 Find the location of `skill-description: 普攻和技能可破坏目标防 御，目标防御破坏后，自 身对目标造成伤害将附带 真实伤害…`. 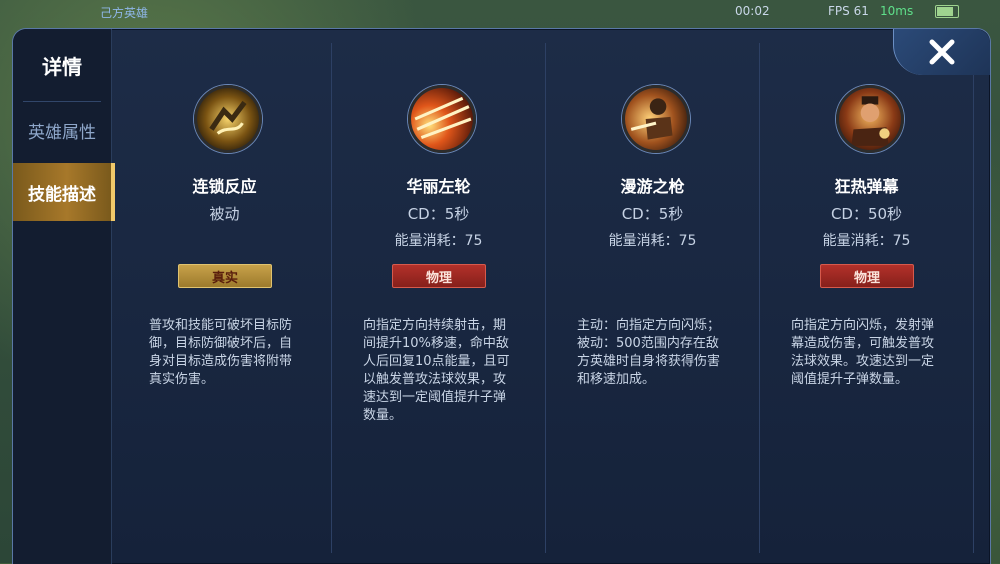

skill-description: 普攻和技能可破坏目标防 御，目标防御破坏后，自 身对目标造成伤害将附带 真实伤害… is located at coordinates (221, 352).